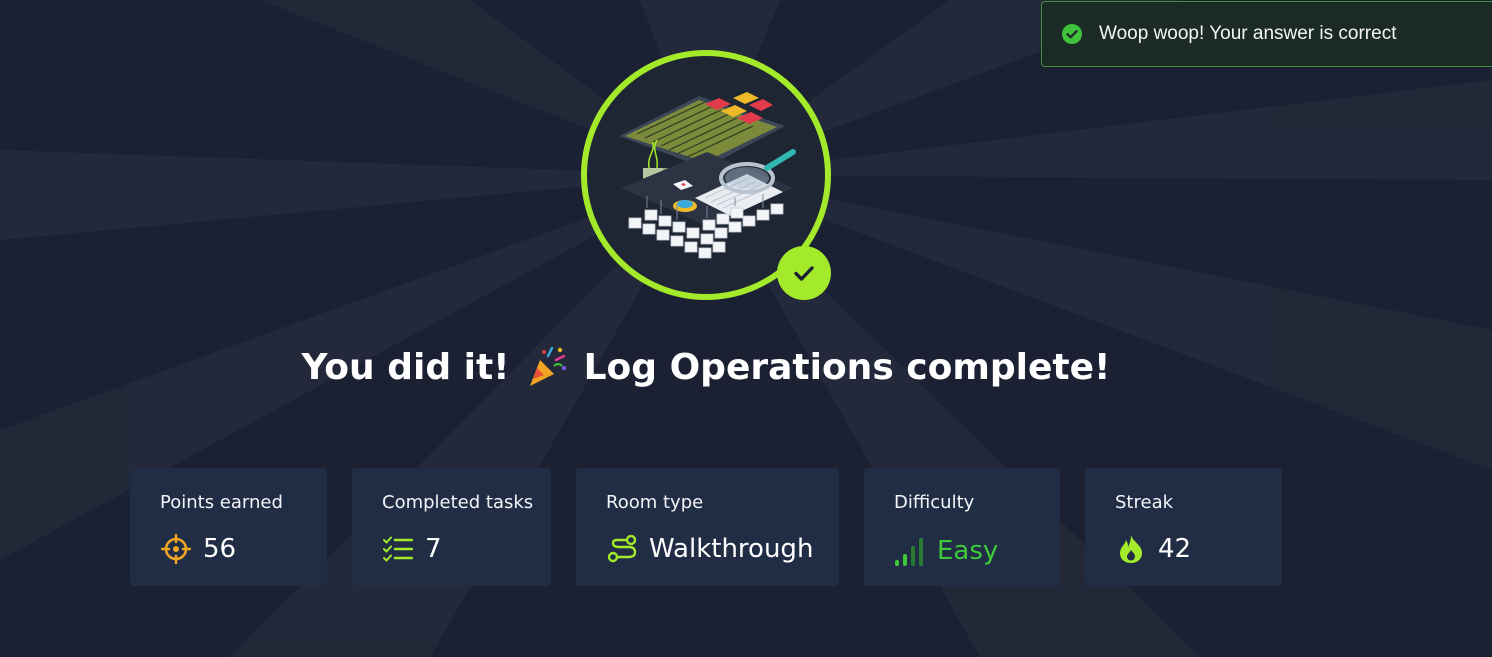 The width and height of the screenshot is (1492, 657). Describe the element at coordinates (804, 273) in the screenshot. I see `checkmark-icon` at that location.